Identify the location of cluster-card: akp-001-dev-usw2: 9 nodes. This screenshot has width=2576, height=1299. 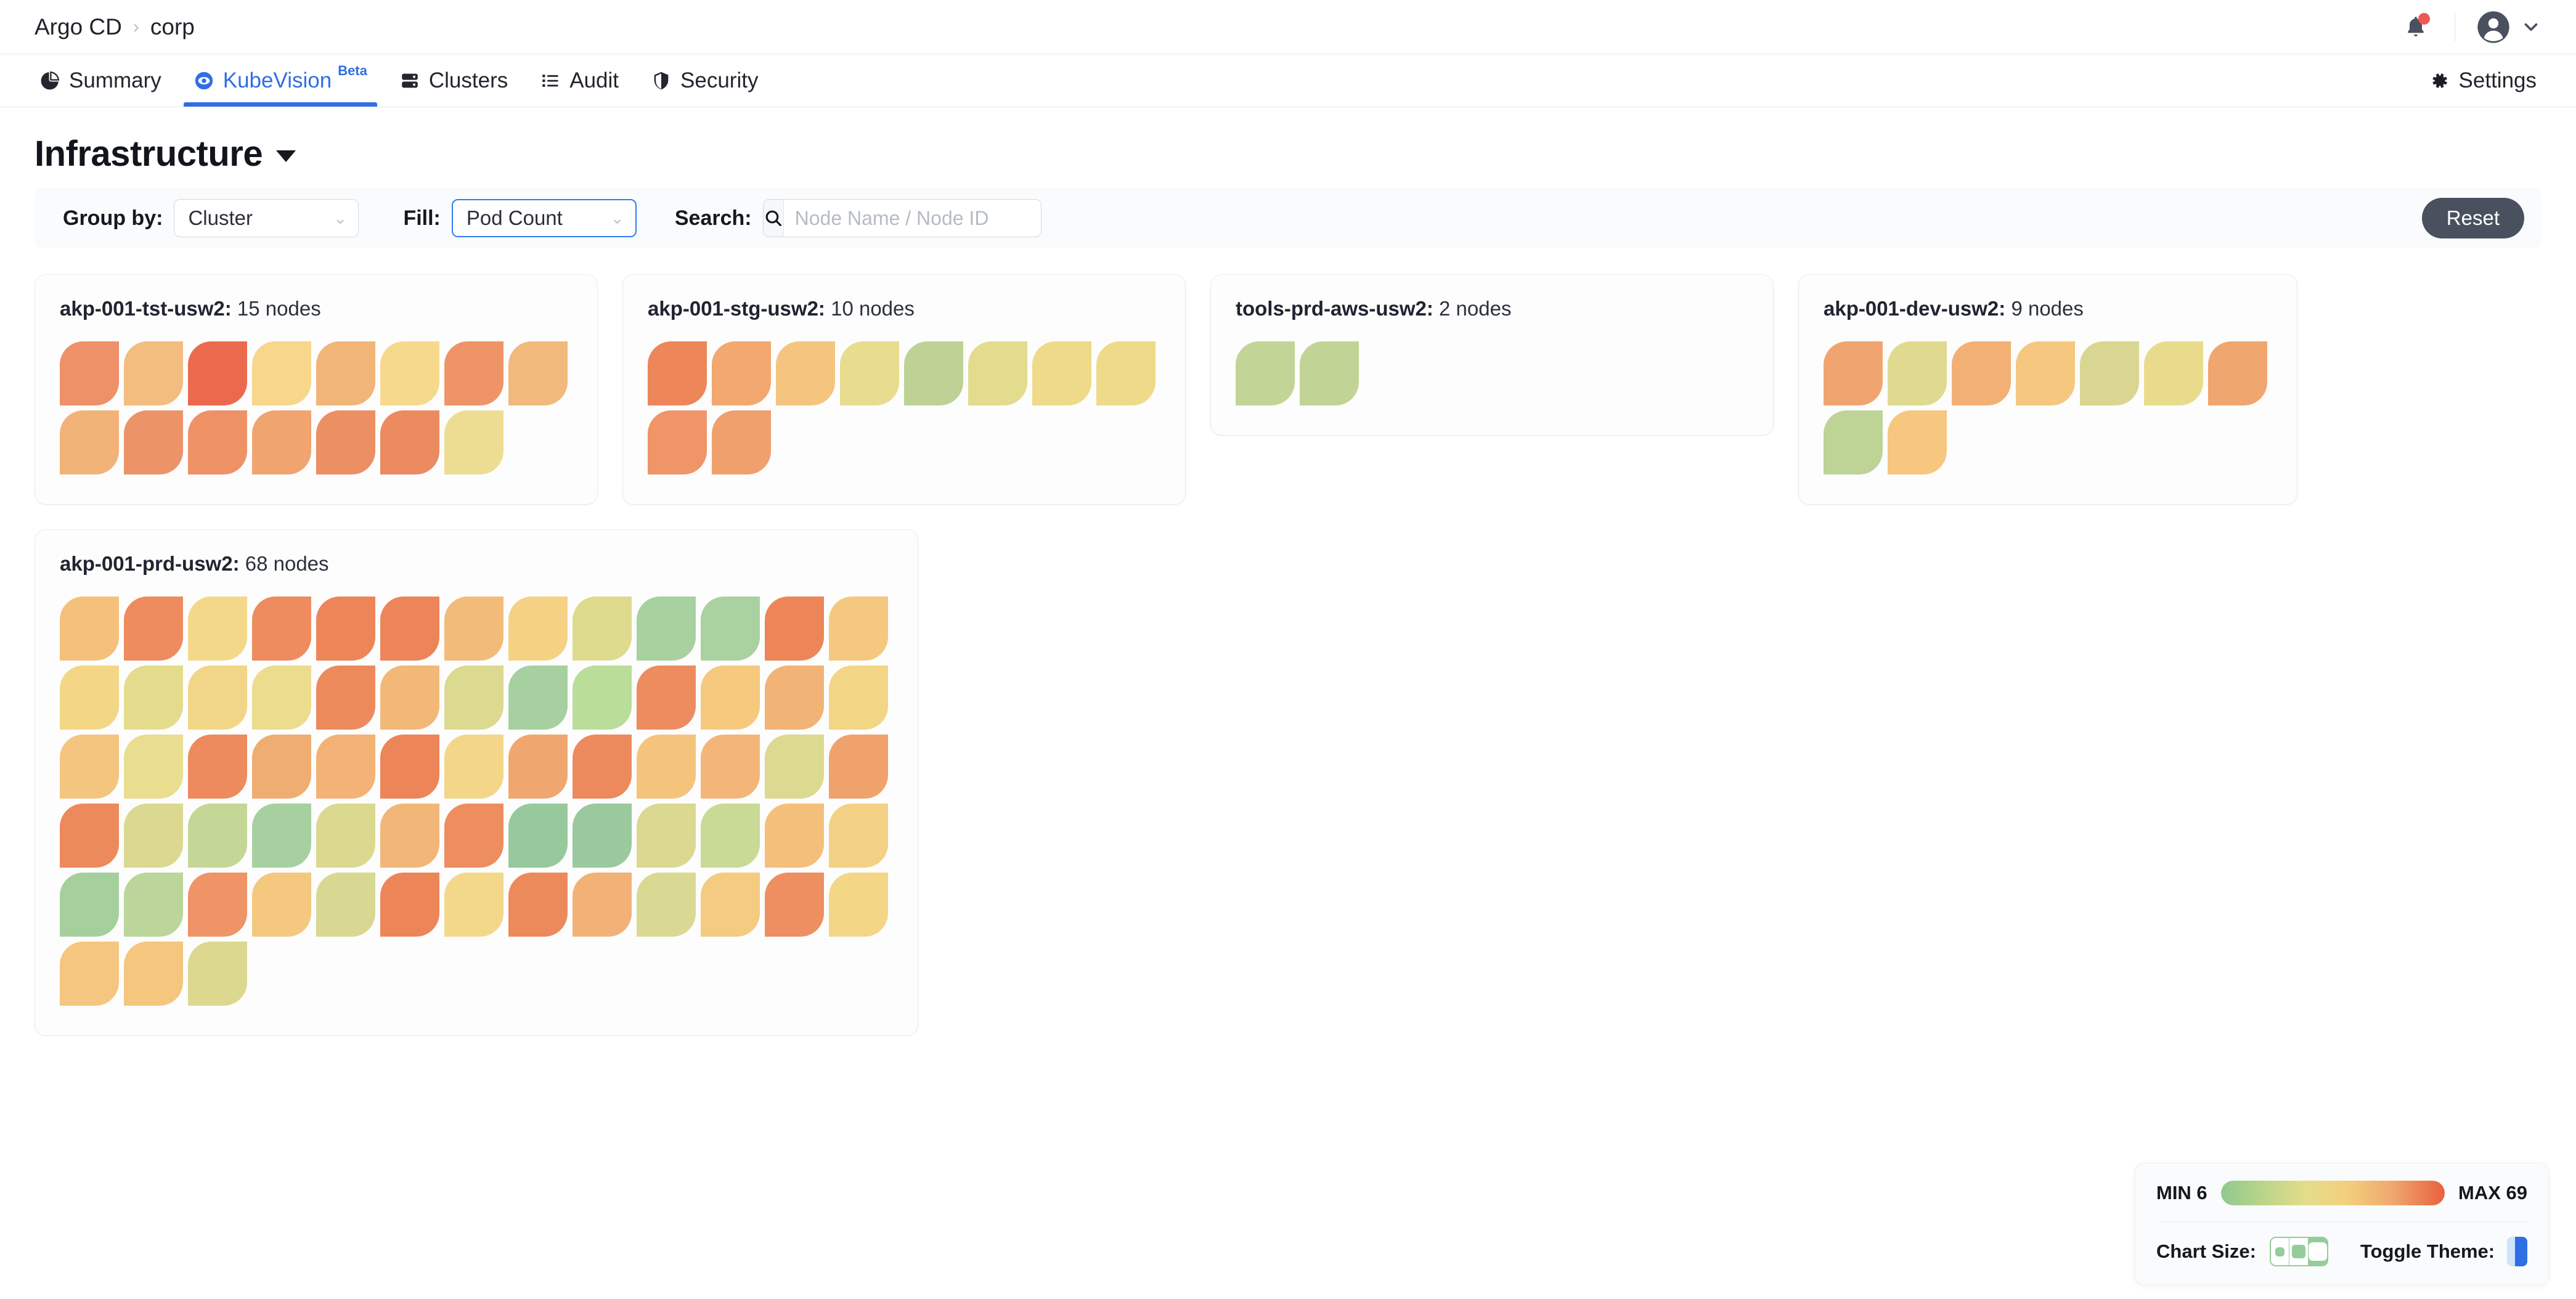
(2047, 389).